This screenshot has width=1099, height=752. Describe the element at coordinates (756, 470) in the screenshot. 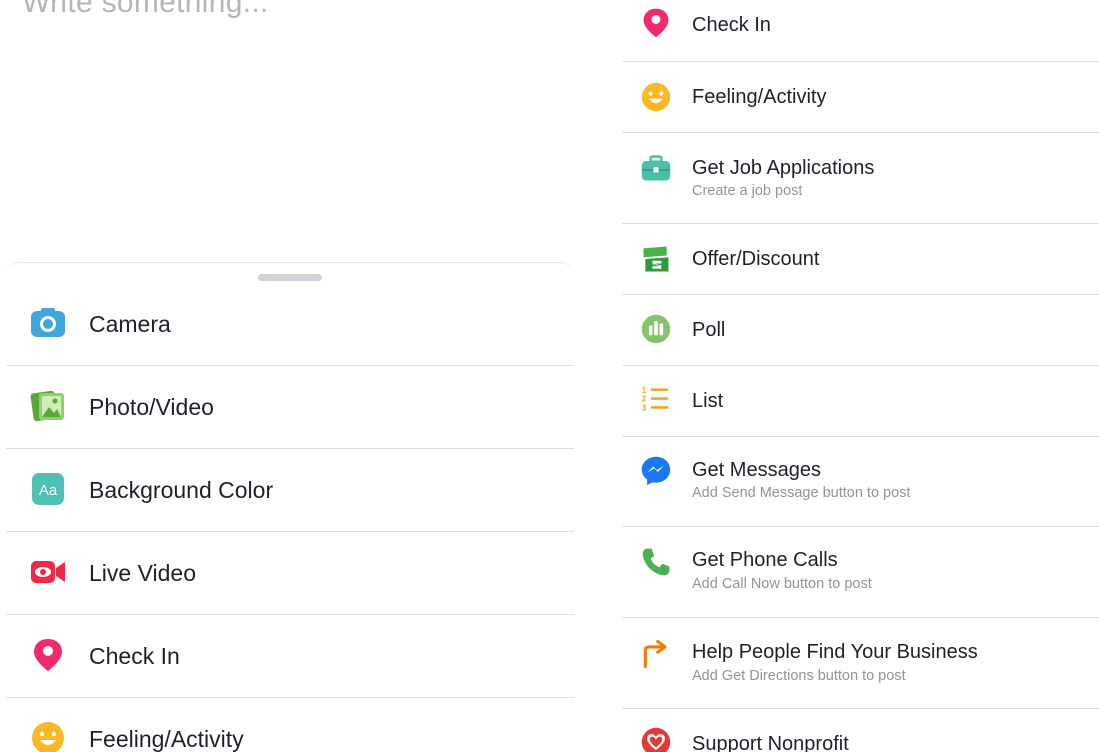

I see `option-label: Get Messages` at that location.